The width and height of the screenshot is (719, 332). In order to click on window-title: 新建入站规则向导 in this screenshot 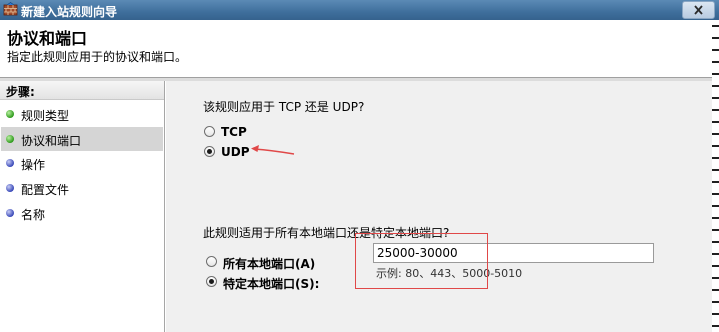, I will do `click(69, 12)`.